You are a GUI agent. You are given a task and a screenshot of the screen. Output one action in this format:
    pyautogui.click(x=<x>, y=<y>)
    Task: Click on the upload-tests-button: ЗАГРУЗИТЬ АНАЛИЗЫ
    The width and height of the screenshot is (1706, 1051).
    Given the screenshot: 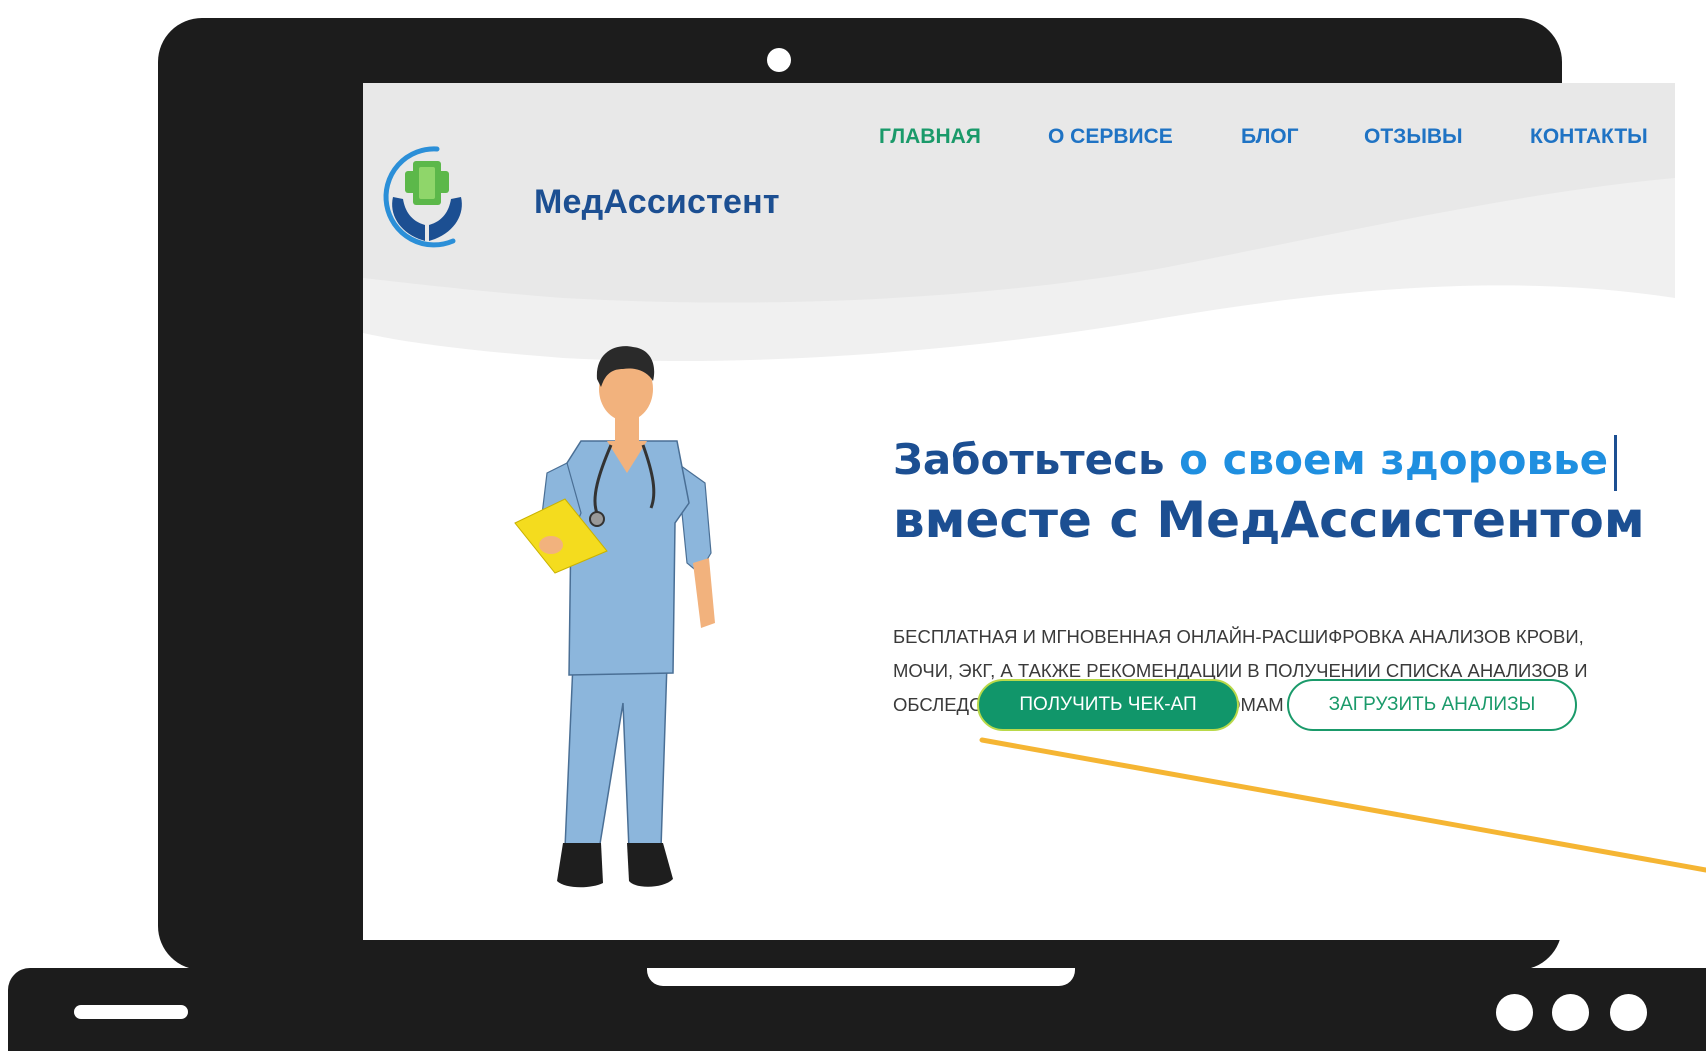 What is the action you would take?
    pyautogui.click(x=1432, y=705)
    